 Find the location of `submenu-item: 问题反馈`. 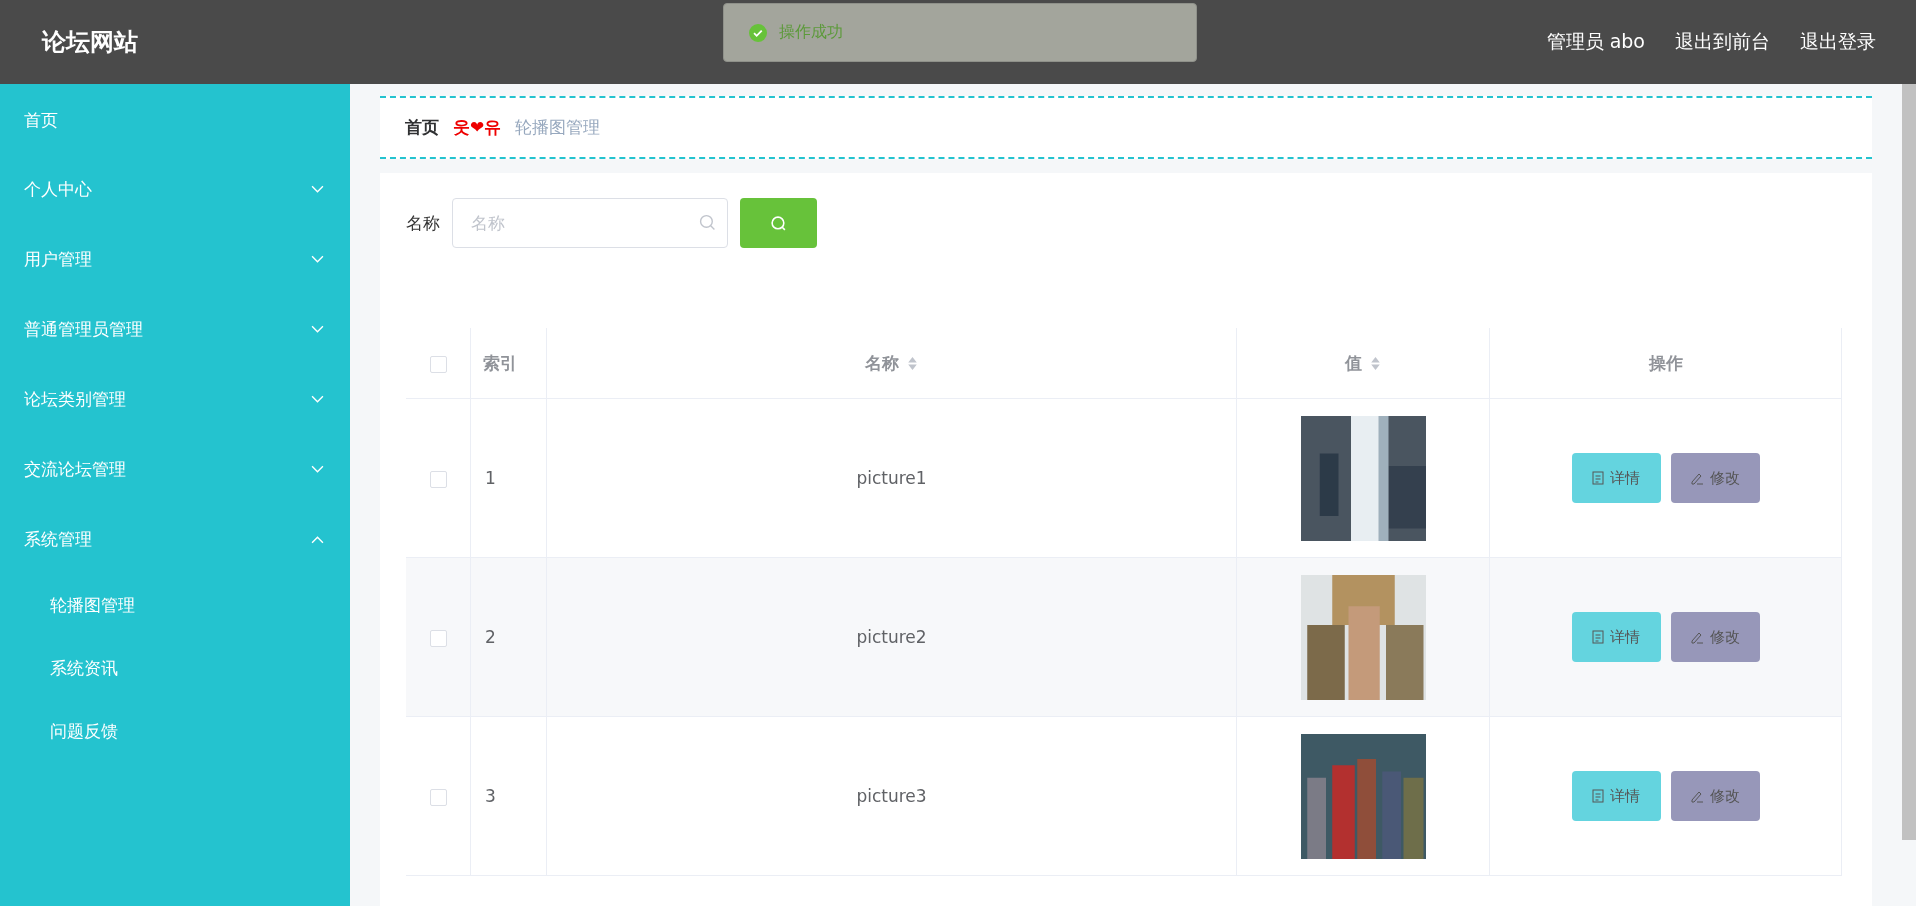

submenu-item: 问题反馈 is located at coordinates (175, 731).